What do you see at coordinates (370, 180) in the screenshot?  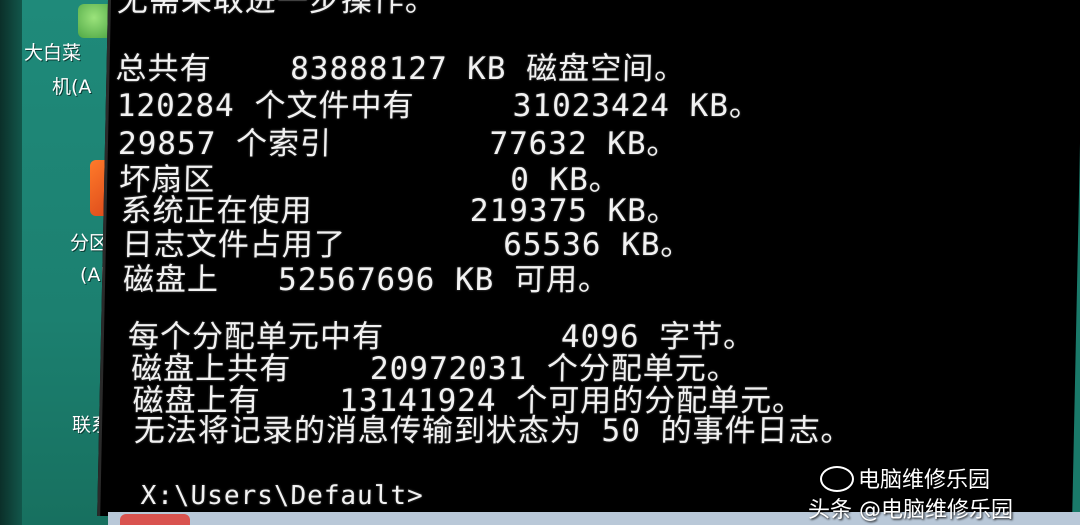 I see `console-line: 坏扇区 0 KB。` at bounding box center [370, 180].